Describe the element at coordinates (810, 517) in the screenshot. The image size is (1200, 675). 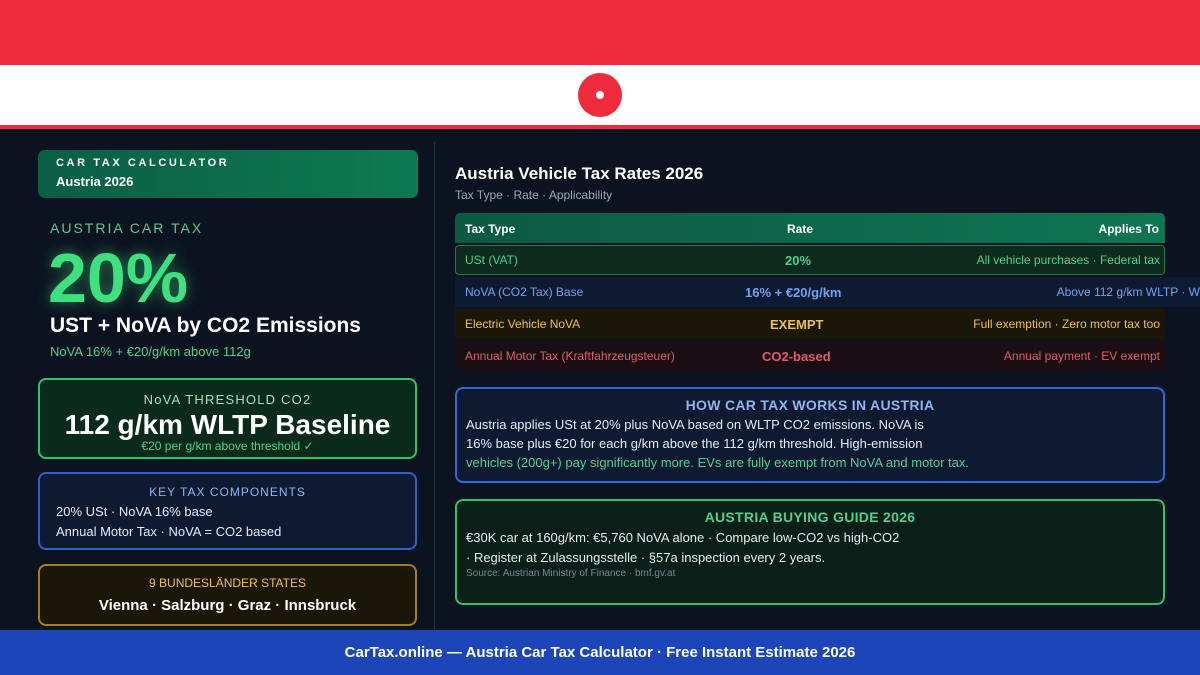
I see `guide-title: AUSTRIA BUYING GUIDE 2026` at that location.